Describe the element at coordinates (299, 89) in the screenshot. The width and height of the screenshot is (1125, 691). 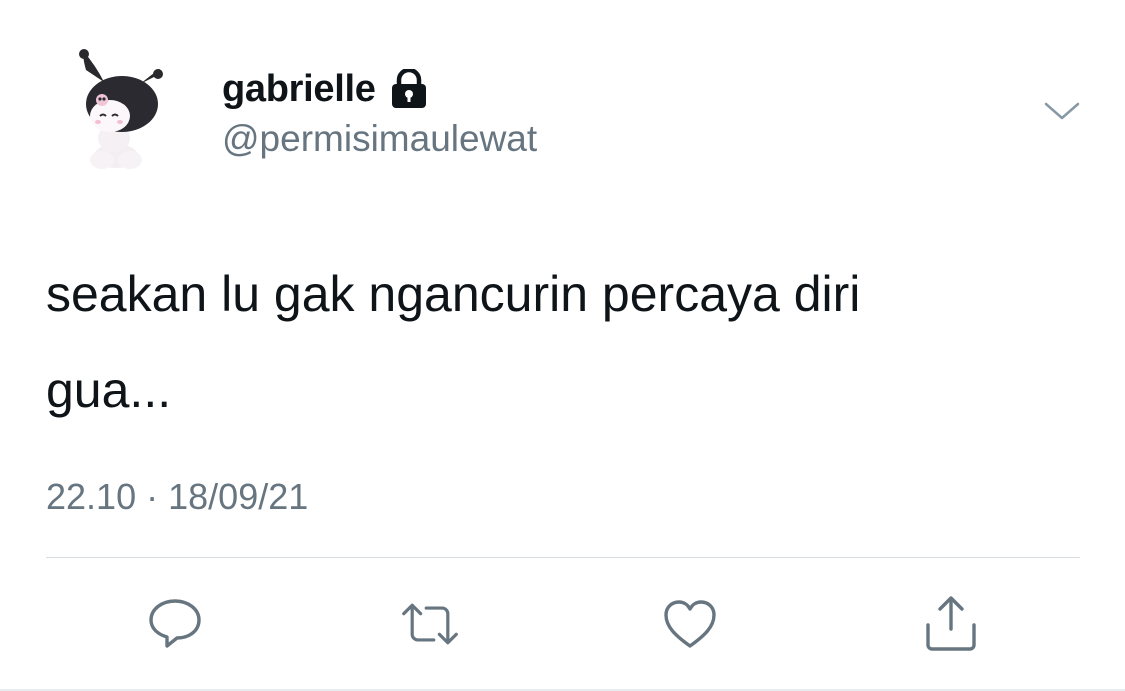
I see `display-name: gabrielle` at that location.